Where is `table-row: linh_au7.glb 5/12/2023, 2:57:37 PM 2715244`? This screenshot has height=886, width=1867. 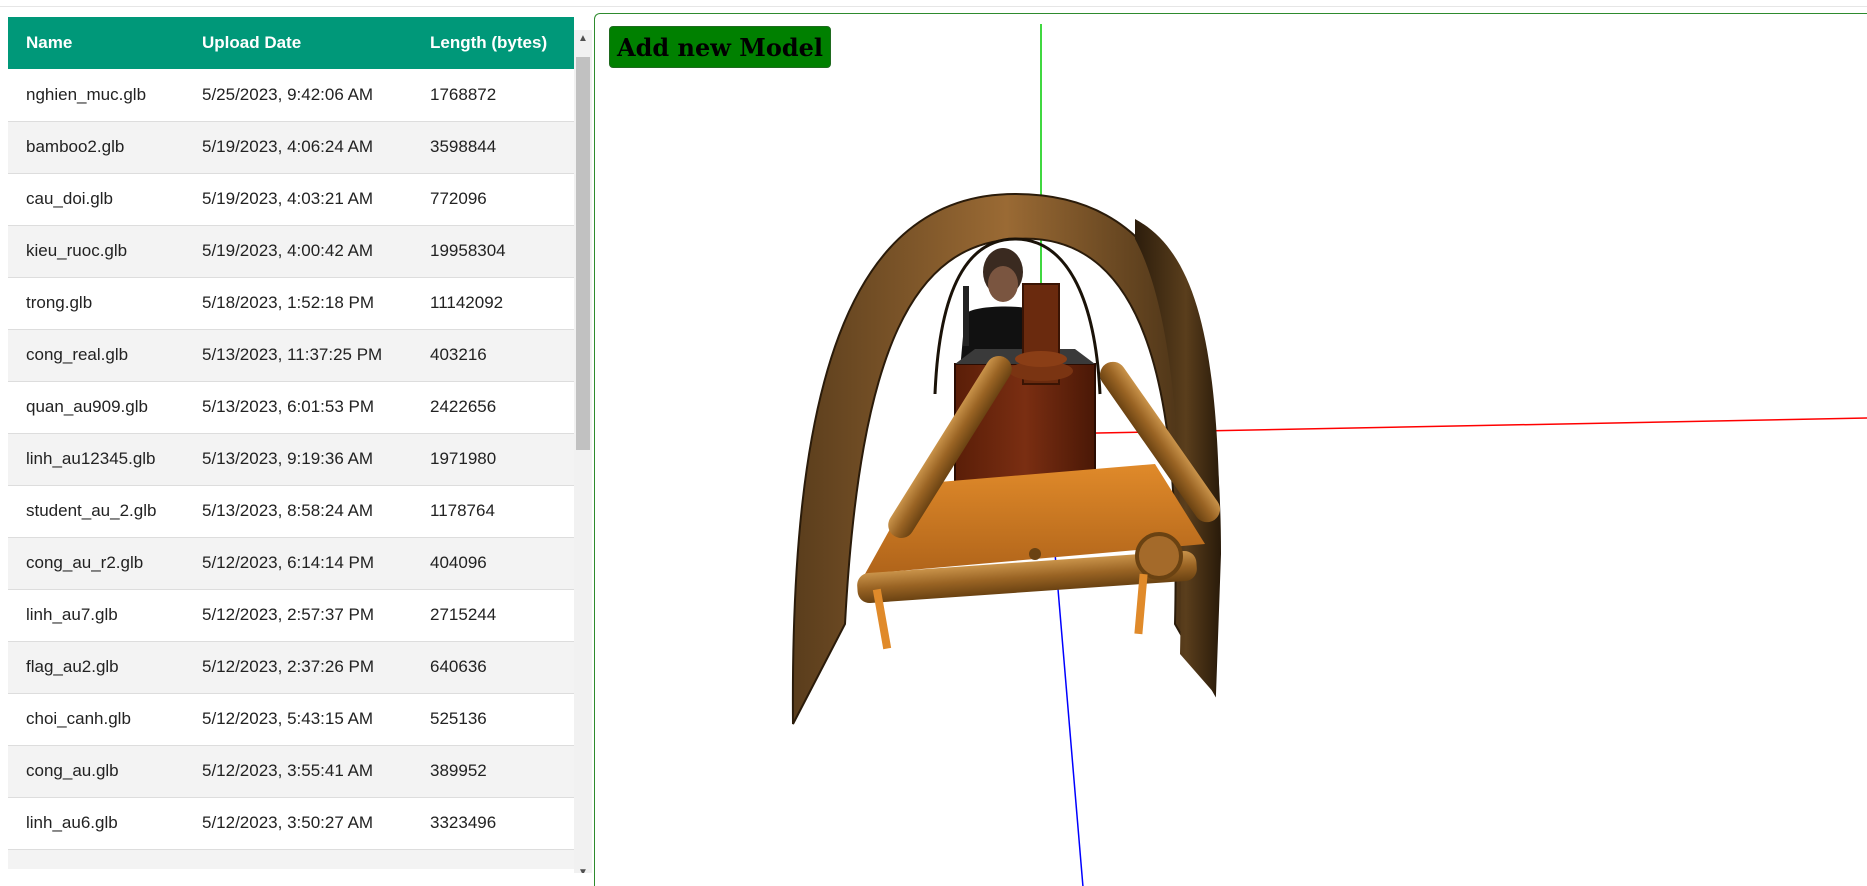 table-row: linh_au7.glb 5/12/2023, 2:57:37 PM 2715244 is located at coordinates (291, 615).